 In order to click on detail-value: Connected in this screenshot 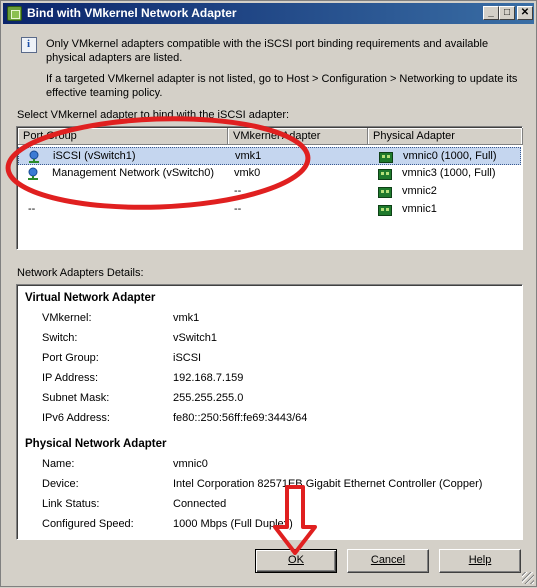, I will do `click(200, 504)`.